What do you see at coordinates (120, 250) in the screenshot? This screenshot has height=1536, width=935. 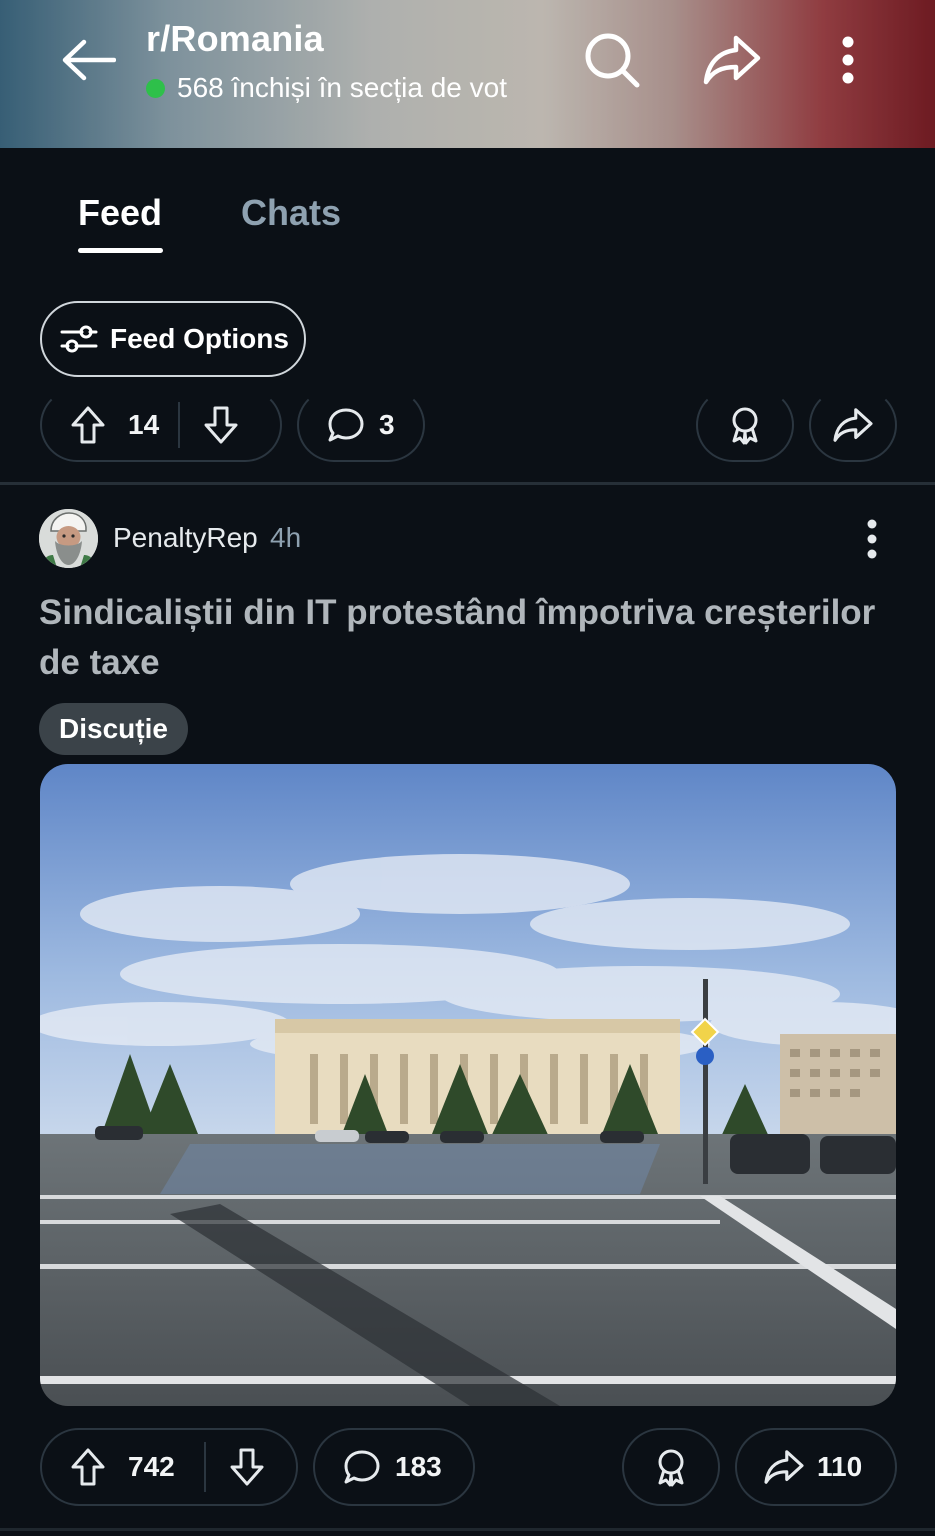 I see `active-tab-indicator` at bounding box center [120, 250].